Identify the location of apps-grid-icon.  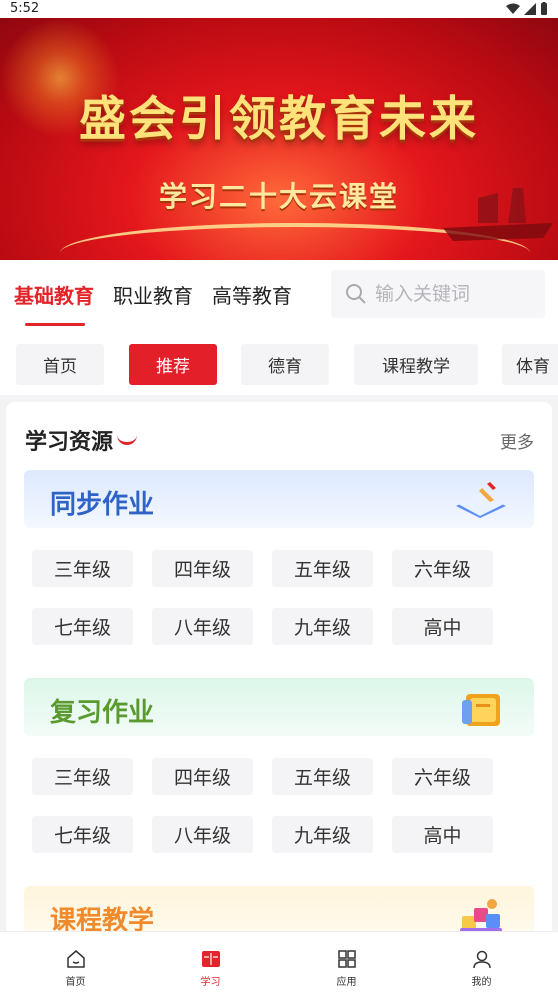
(347, 959).